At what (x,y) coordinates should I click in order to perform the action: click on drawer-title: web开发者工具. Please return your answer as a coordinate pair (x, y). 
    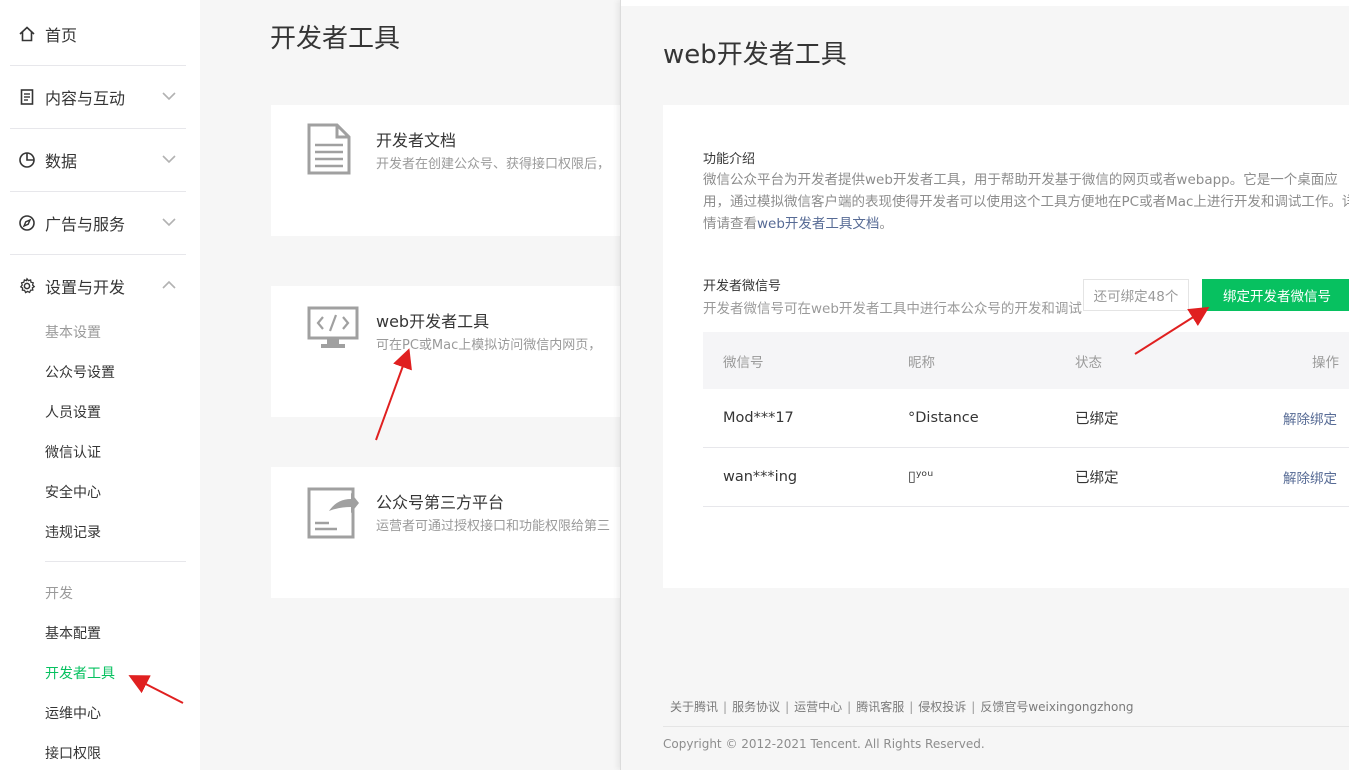
    Looking at the image, I should click on (755, 55).